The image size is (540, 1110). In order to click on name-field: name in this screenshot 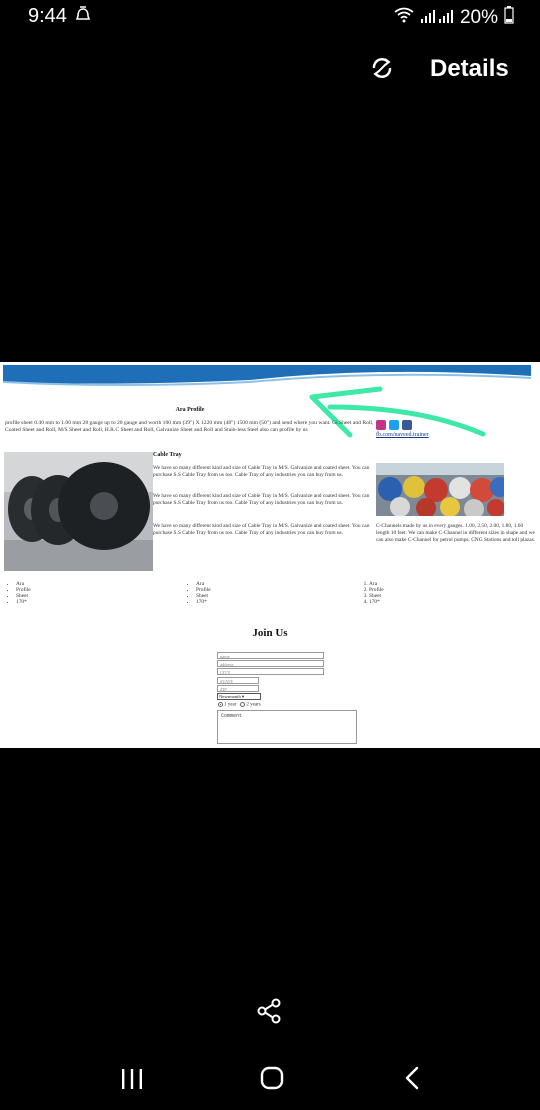, I will do `click(270, 655)`.